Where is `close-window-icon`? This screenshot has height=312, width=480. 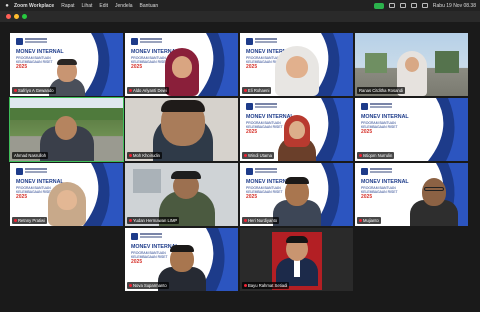
close-window-icon is located at coordinates (8, 16).